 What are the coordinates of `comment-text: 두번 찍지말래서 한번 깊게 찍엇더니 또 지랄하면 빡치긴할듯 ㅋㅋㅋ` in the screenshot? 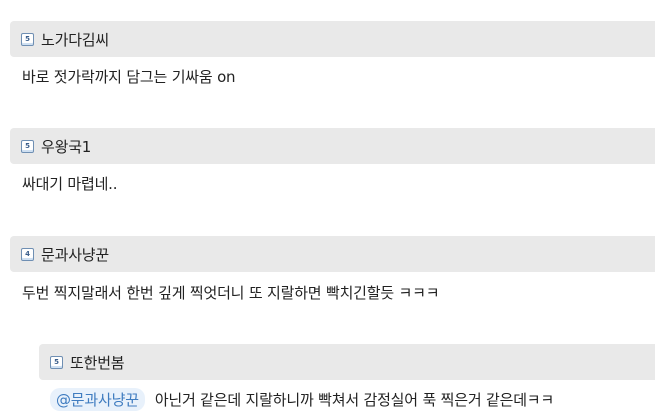 It's located at (231, 293).